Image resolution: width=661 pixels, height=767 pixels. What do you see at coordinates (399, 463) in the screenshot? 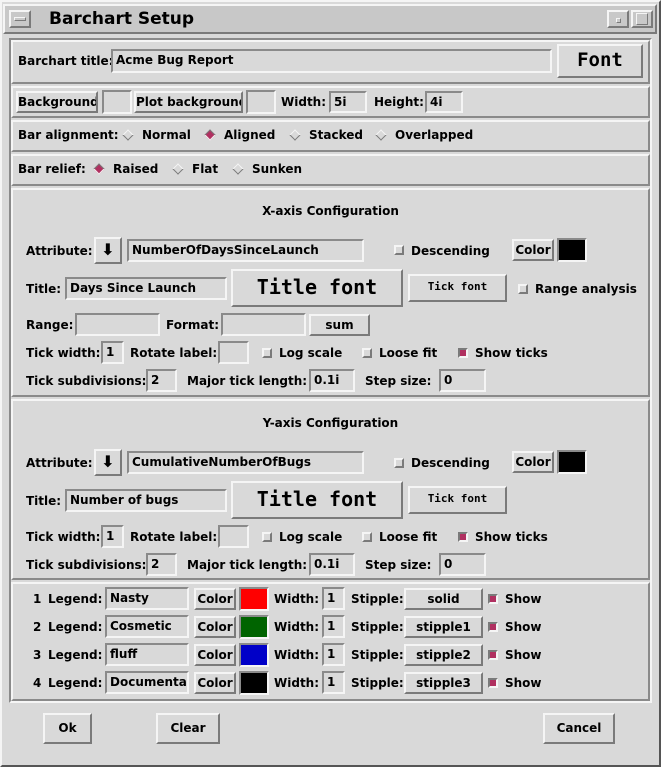
I see `yaxis-descending-checkbox` at bounding box center [399, 463].